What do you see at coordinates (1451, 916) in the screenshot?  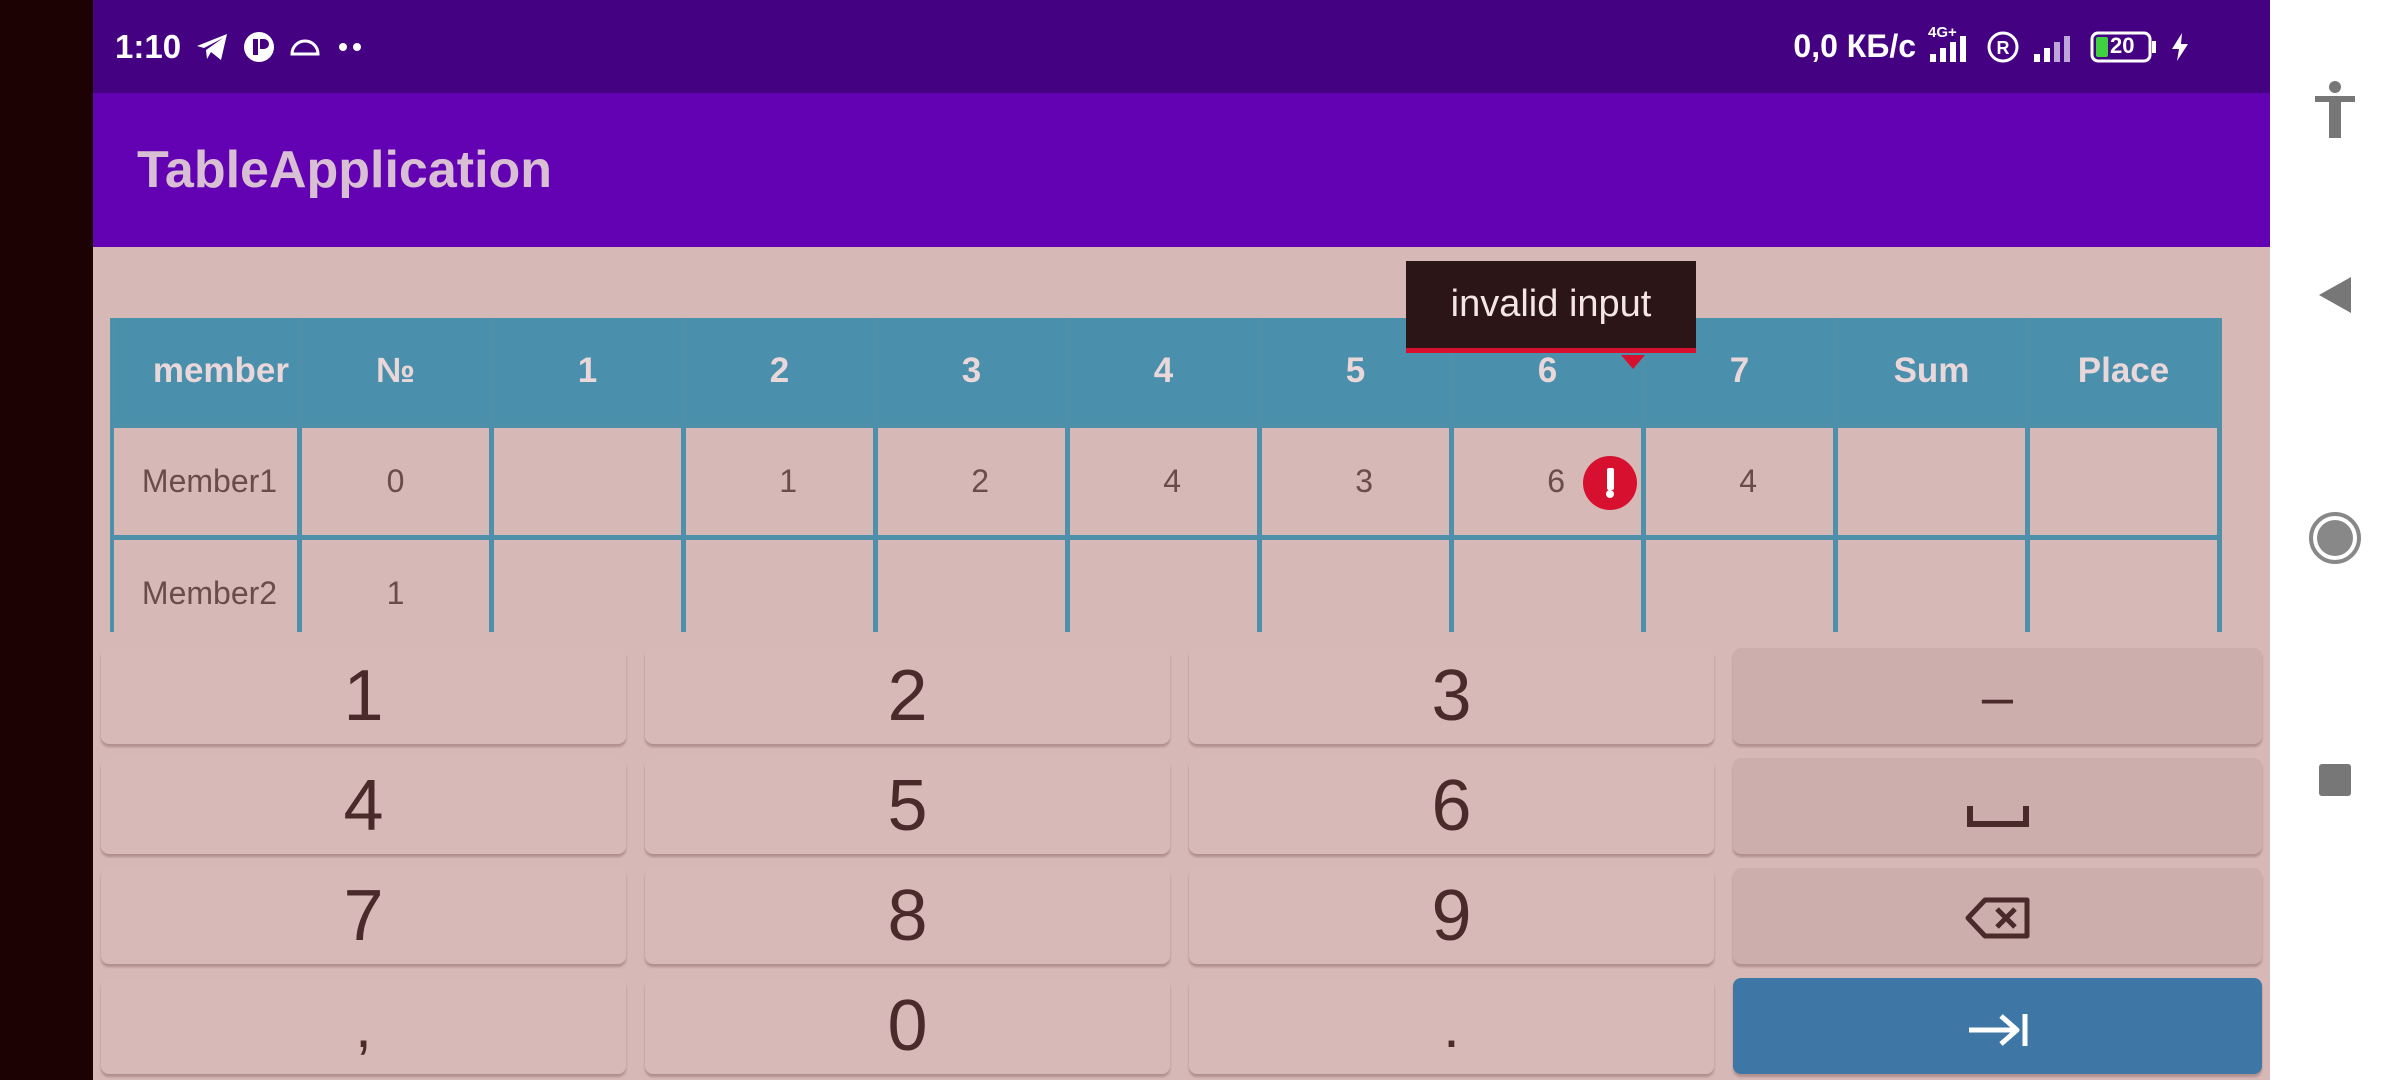 I see `key-9: 9` at bounding box center [1451, 916].